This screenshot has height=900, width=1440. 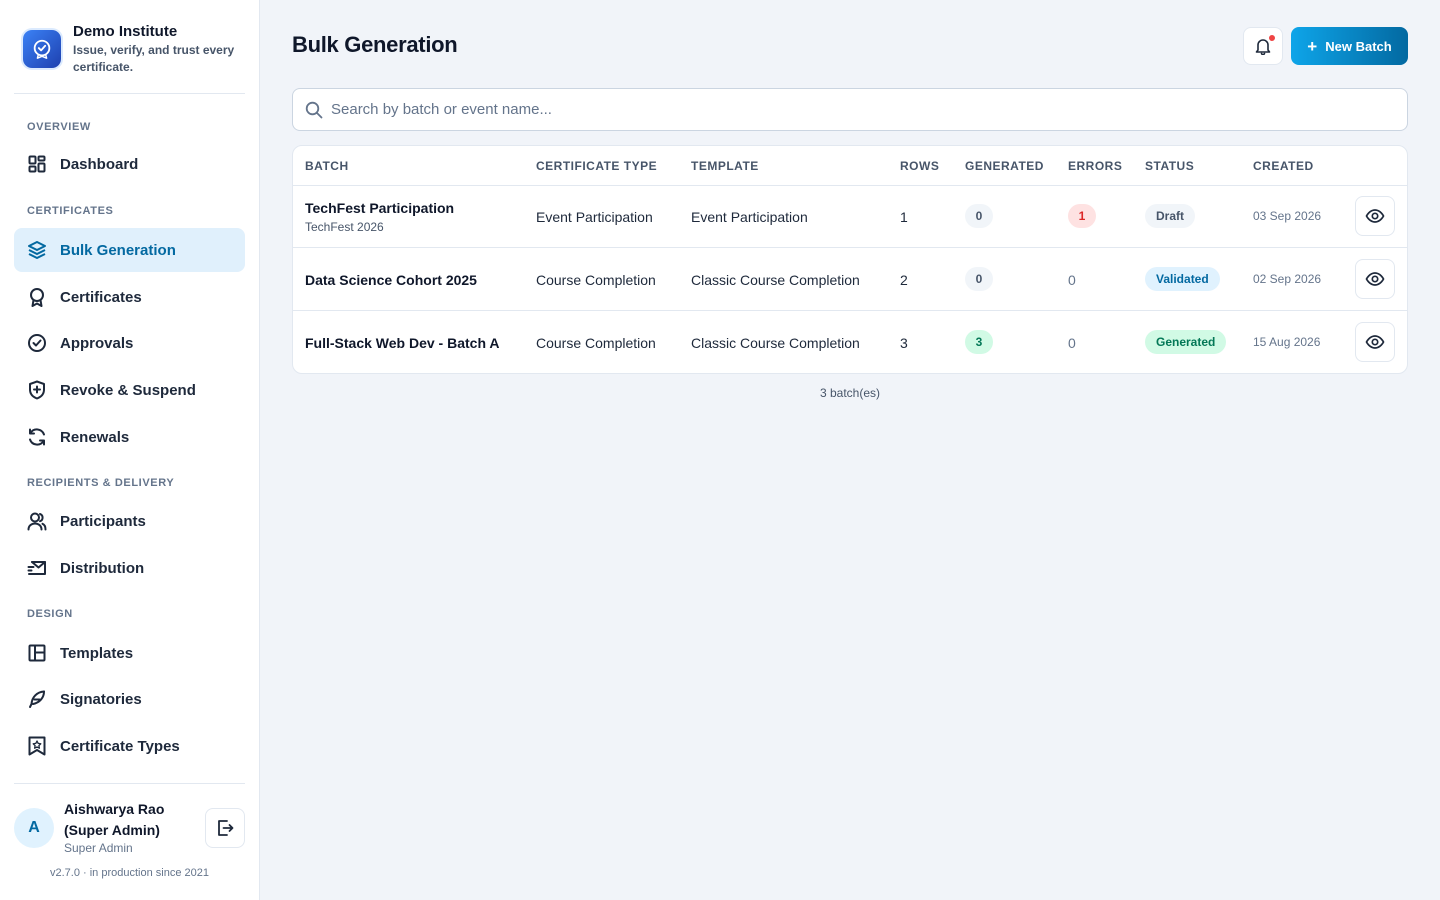 What do you see at coordinates (125, 31) in the screenshot?
I see `brand-name: Demo Institute` at bounding box center [125, 31].